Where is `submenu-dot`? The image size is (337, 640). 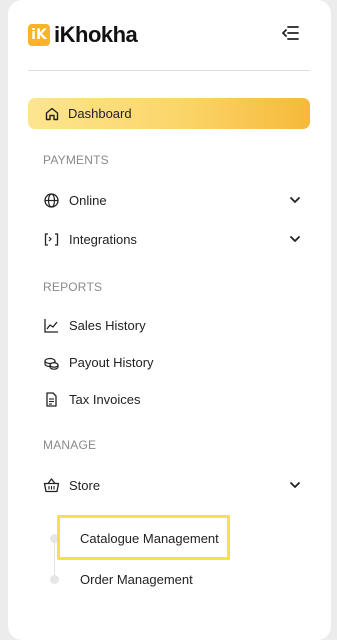 submenu-dot is located at coordinates (54, 579).